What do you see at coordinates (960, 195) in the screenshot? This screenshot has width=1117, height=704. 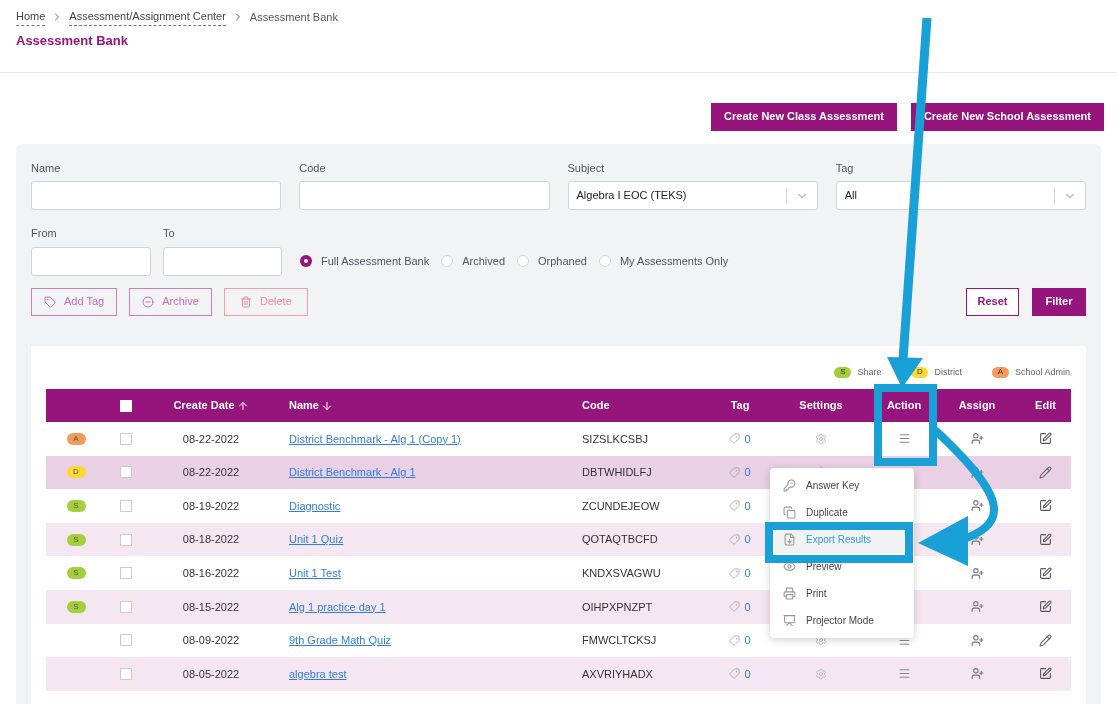 I see `select-field: All` at bounding box center [960, 195].